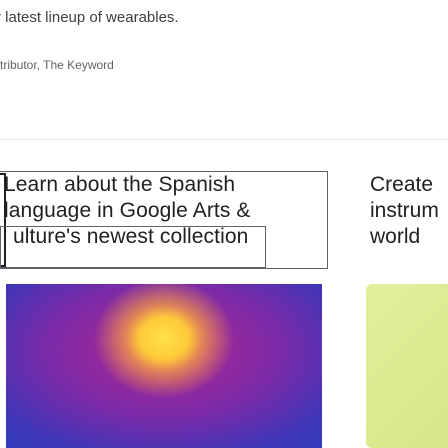 This screenshot has height=448, width=448. I want to click on card-title-line-2: language in Google Arts &, so click(127, 210).